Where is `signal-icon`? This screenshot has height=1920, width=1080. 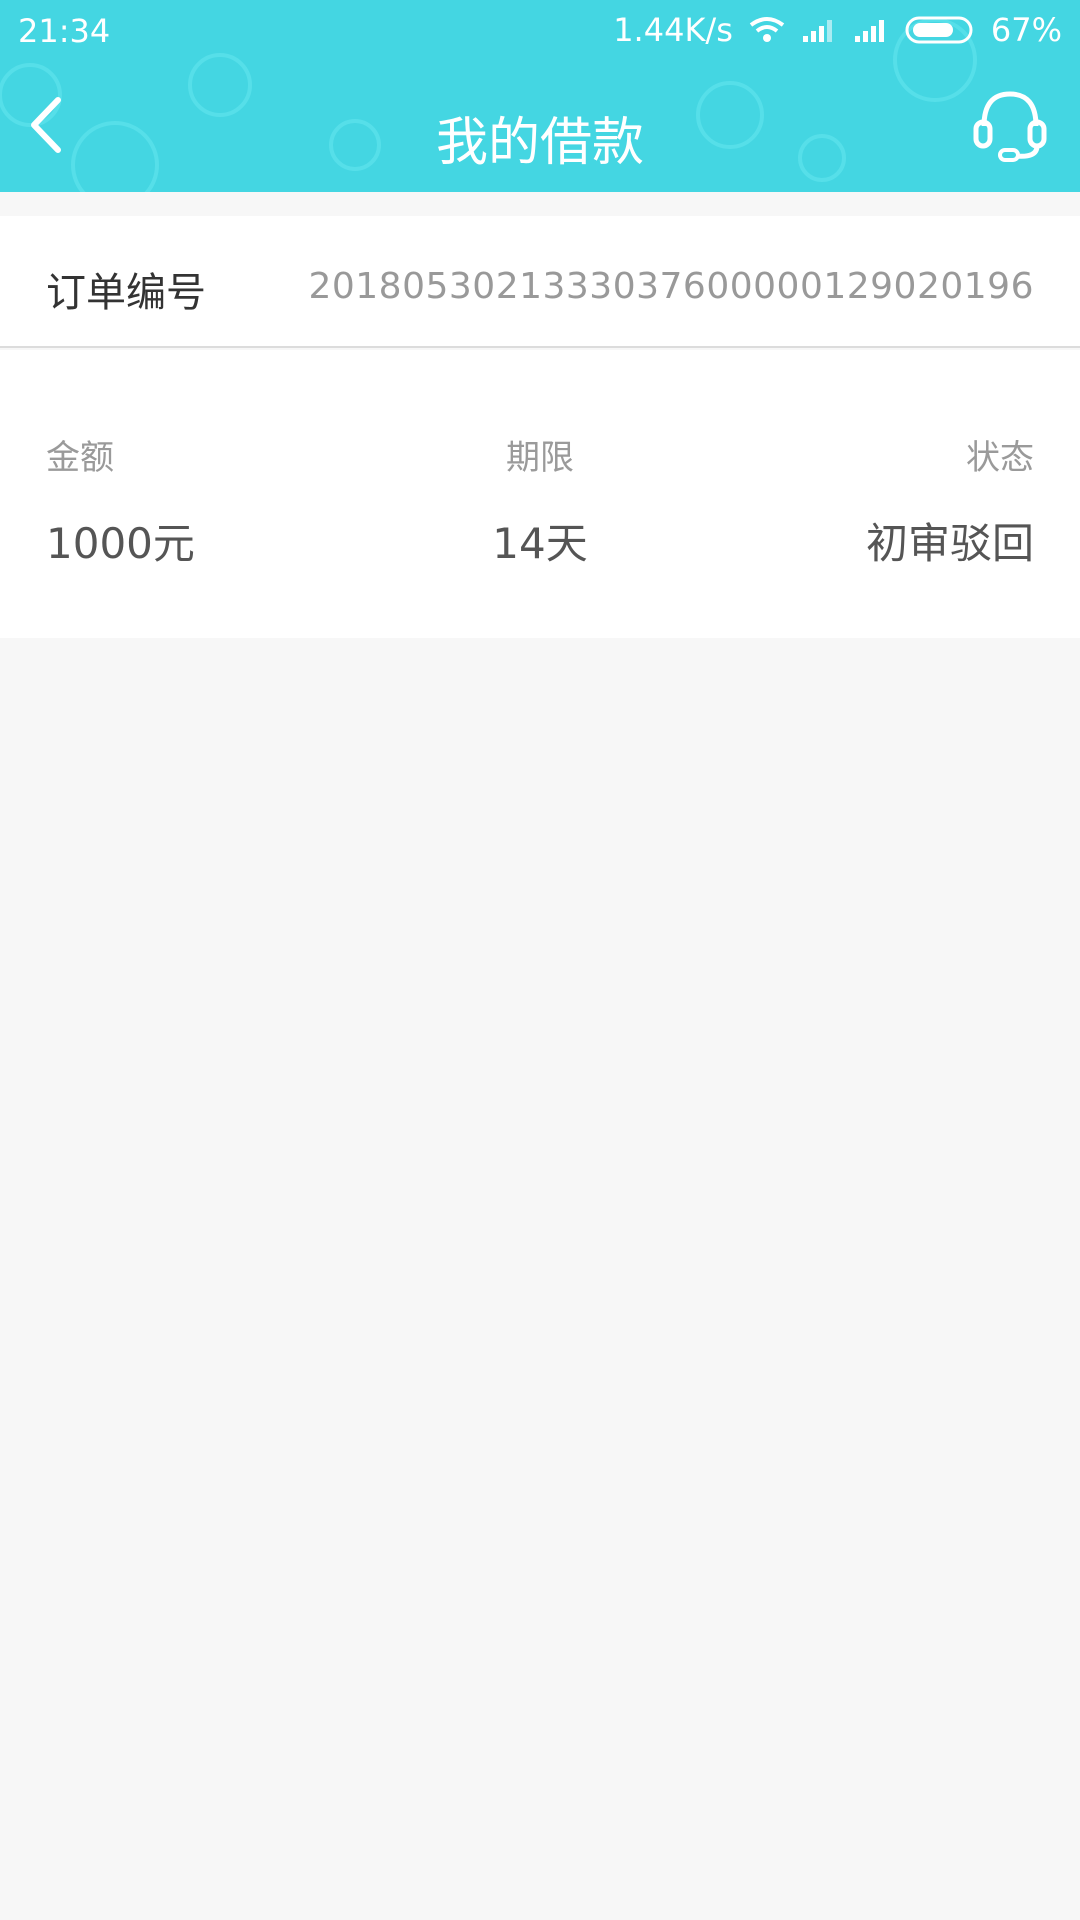 signal-icon is located at coordinates (817, 31).